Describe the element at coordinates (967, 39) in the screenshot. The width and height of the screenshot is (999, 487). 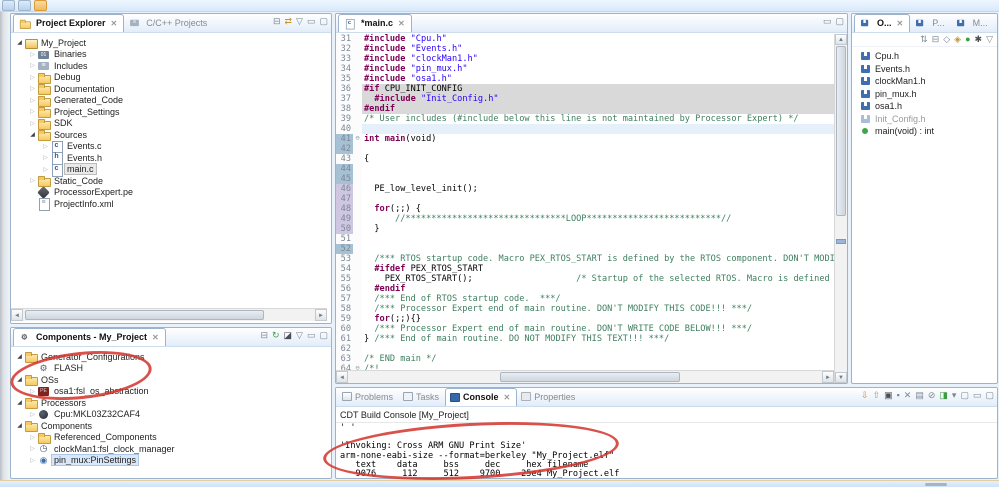
I see `hide-non-public-icon: ●` at that location.